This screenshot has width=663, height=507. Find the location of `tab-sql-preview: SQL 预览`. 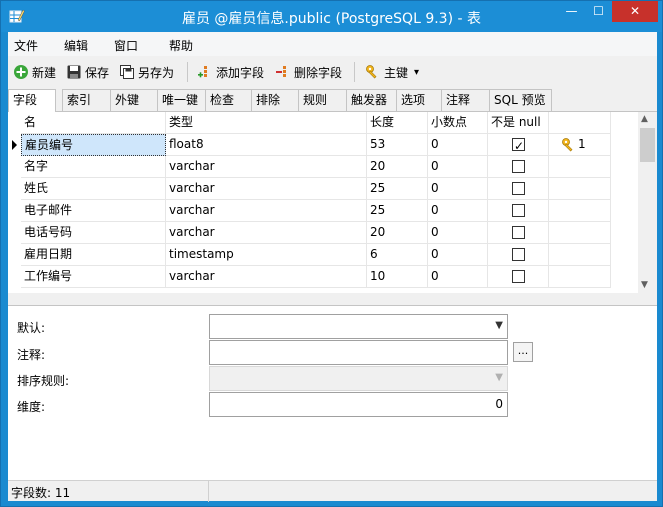

tab-sql-preview: SQL 预览 is located at coordinates (520, 100).